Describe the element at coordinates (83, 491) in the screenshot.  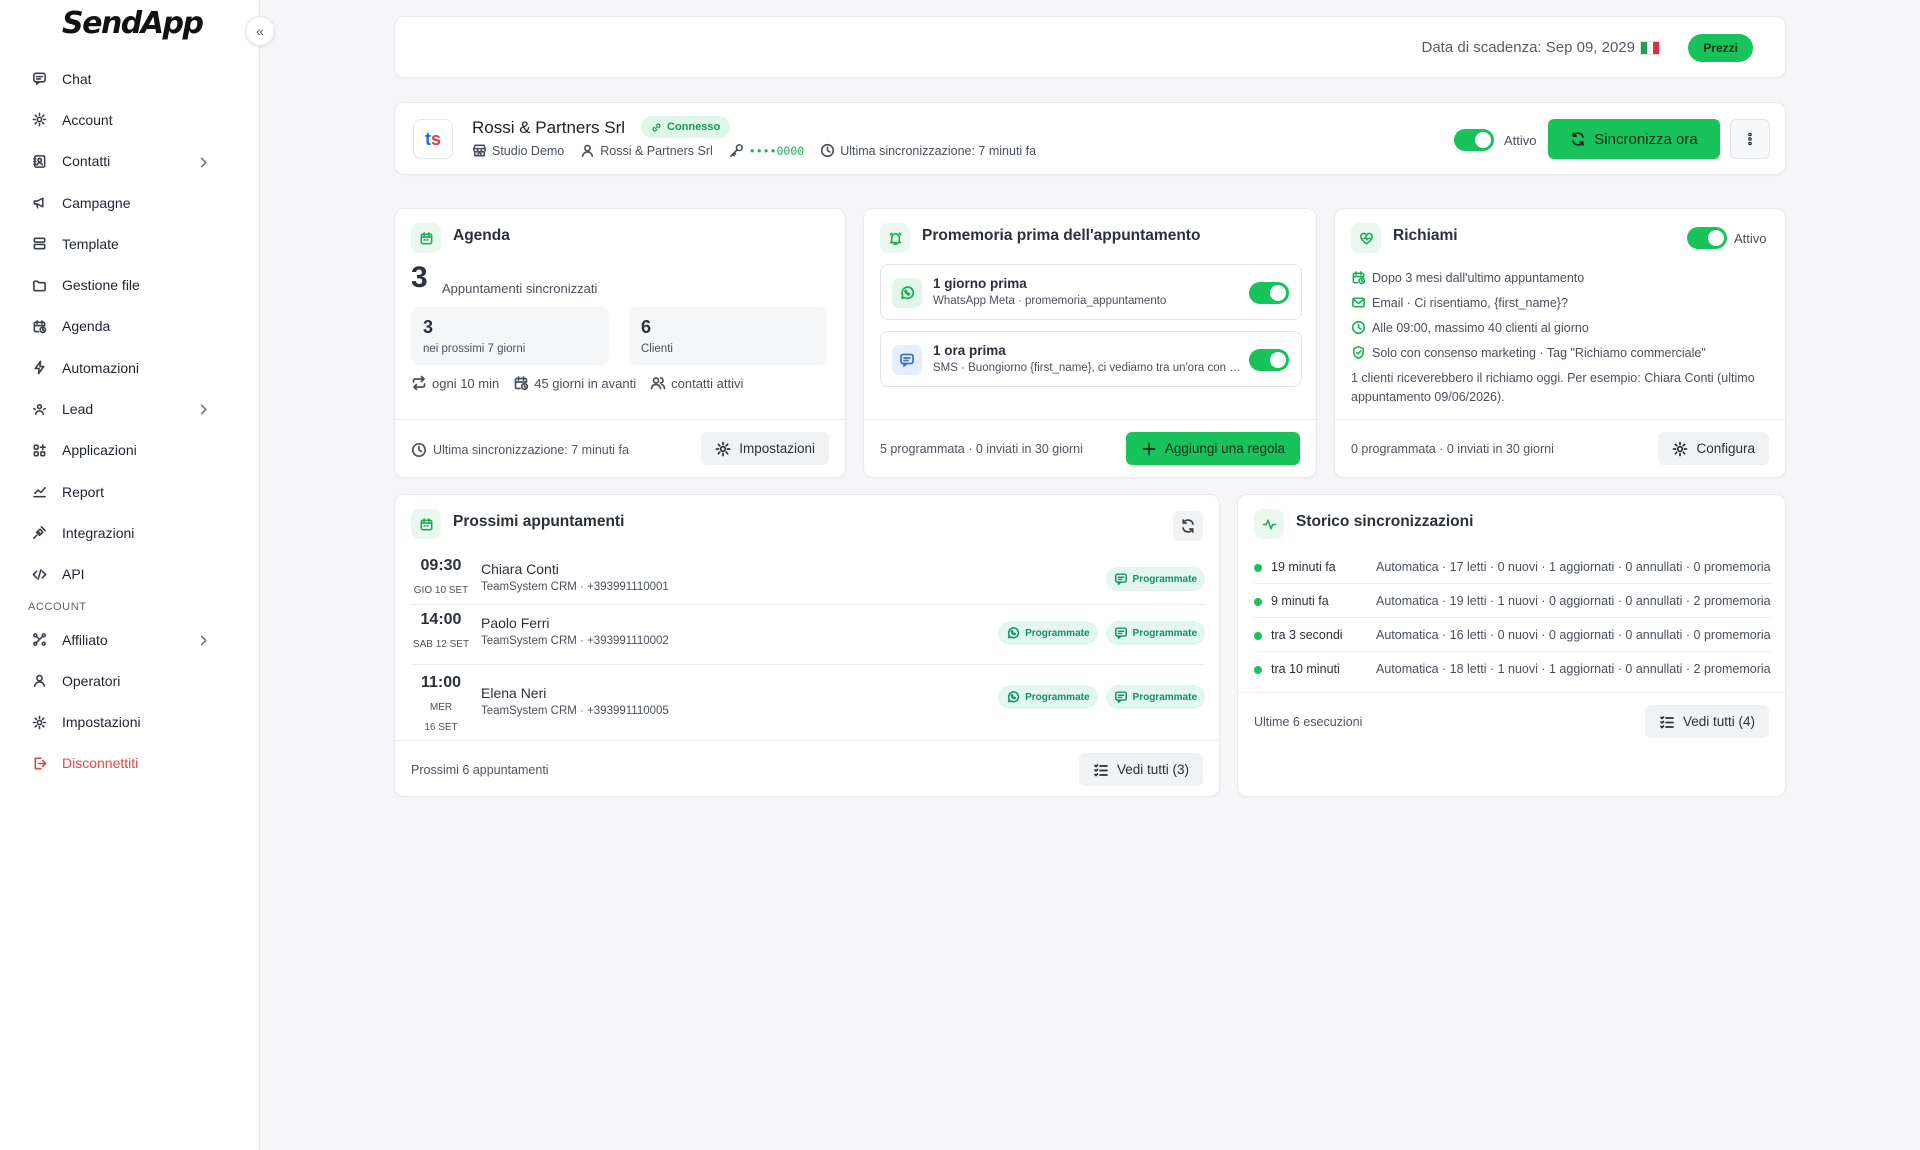
I see `sidebar-item-label: Report` at that location.